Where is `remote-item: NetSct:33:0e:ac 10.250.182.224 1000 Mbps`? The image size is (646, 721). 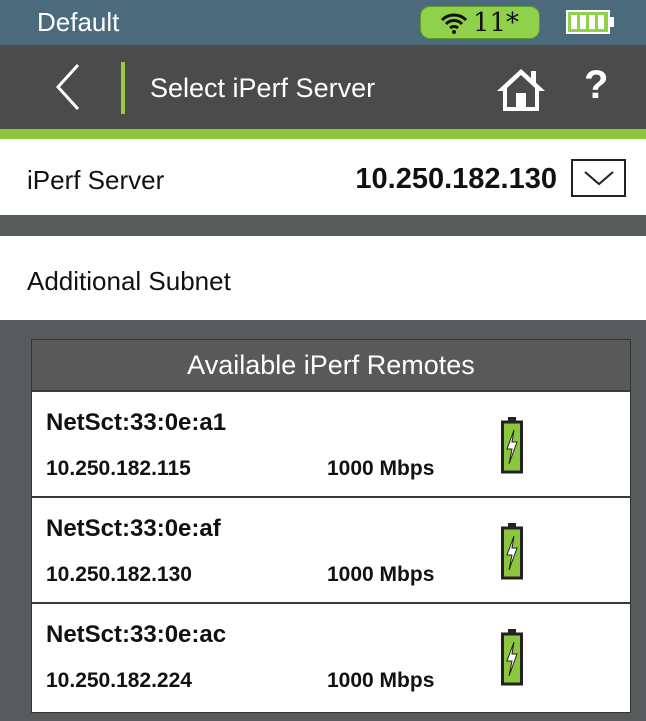 remote-item: NetSct:33:0e:ac 10.250.182.224 1000 Mbps is located at coordinates (331, 655).